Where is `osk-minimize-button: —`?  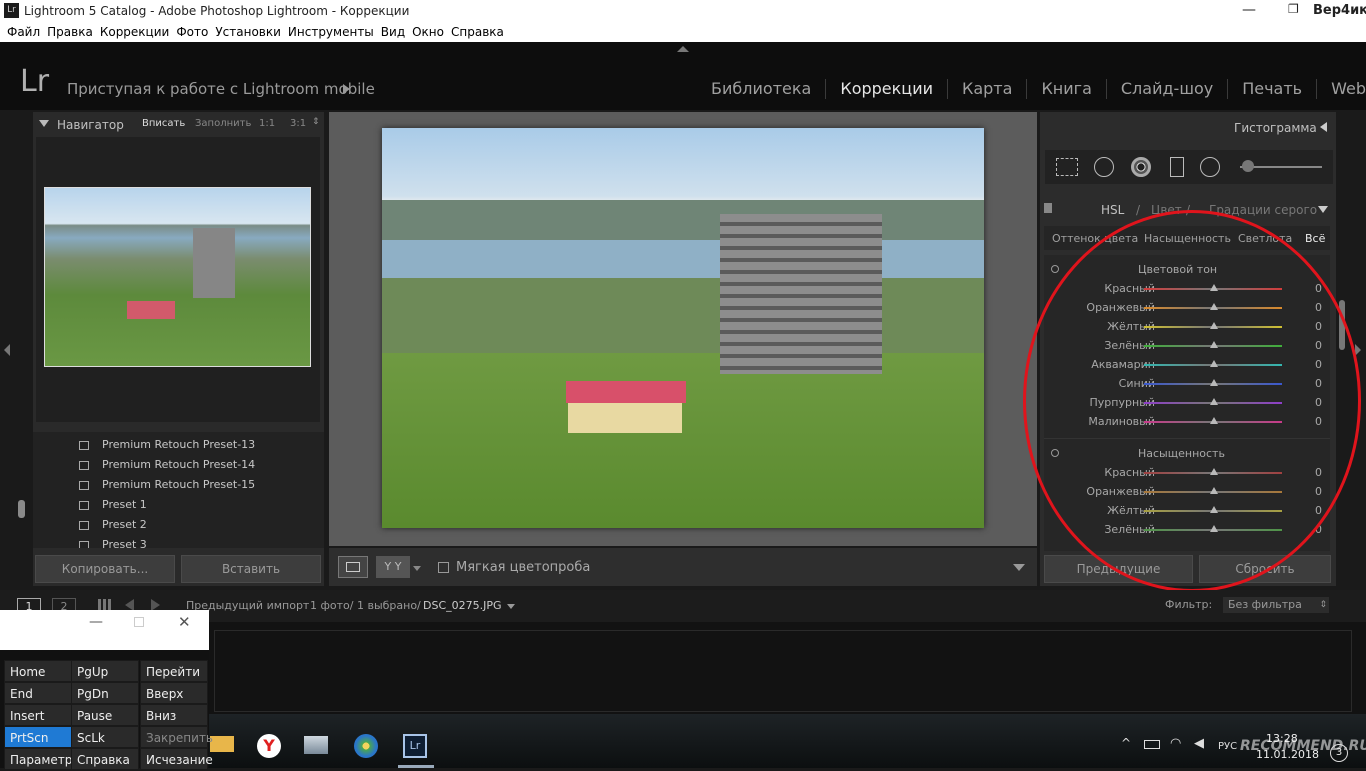
osk-minimize-button: — is located at coordinates (96, 622).